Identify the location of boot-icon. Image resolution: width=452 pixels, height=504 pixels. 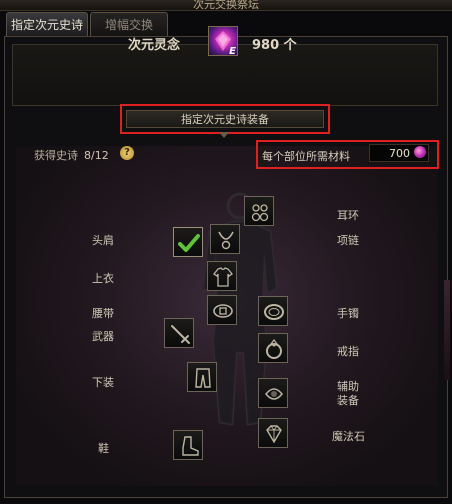
(190, 446).